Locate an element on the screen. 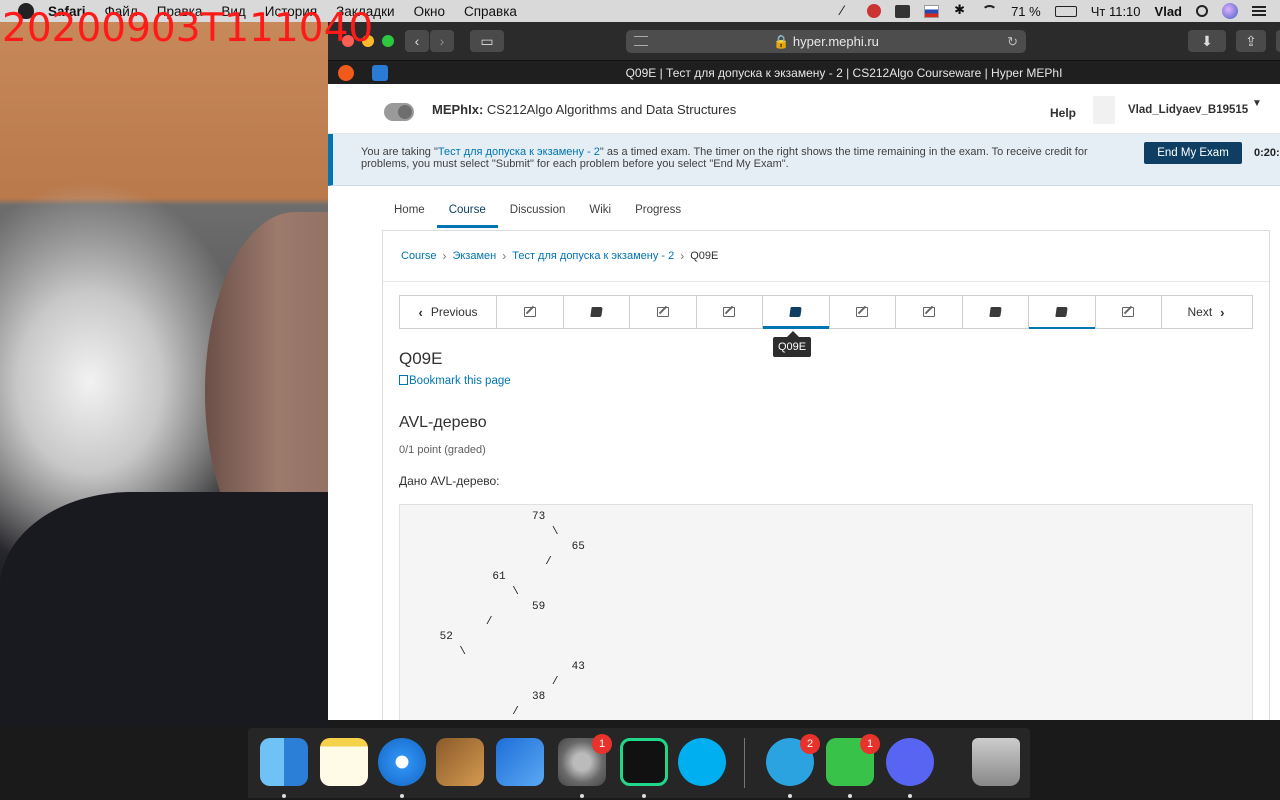 Image resolution: width=1280 pixels, height=800 pixels. username: Vlad_Lidyaev_B19515 is located at coordinates (1188, 110).